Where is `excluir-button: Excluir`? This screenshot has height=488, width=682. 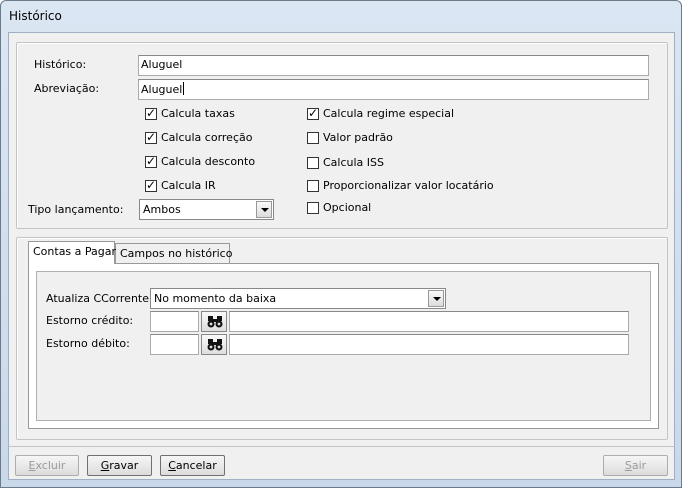 excluir-button: Excluir is located at coordinates (47, 465).